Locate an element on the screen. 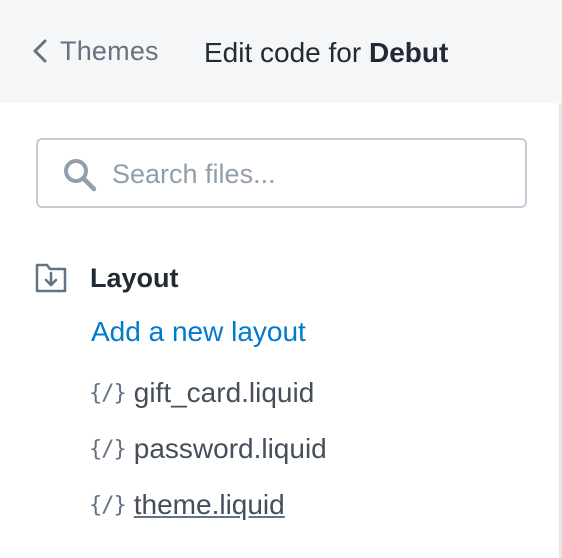  back-to-themes-link: Themes is located at coordinates (94, 51).